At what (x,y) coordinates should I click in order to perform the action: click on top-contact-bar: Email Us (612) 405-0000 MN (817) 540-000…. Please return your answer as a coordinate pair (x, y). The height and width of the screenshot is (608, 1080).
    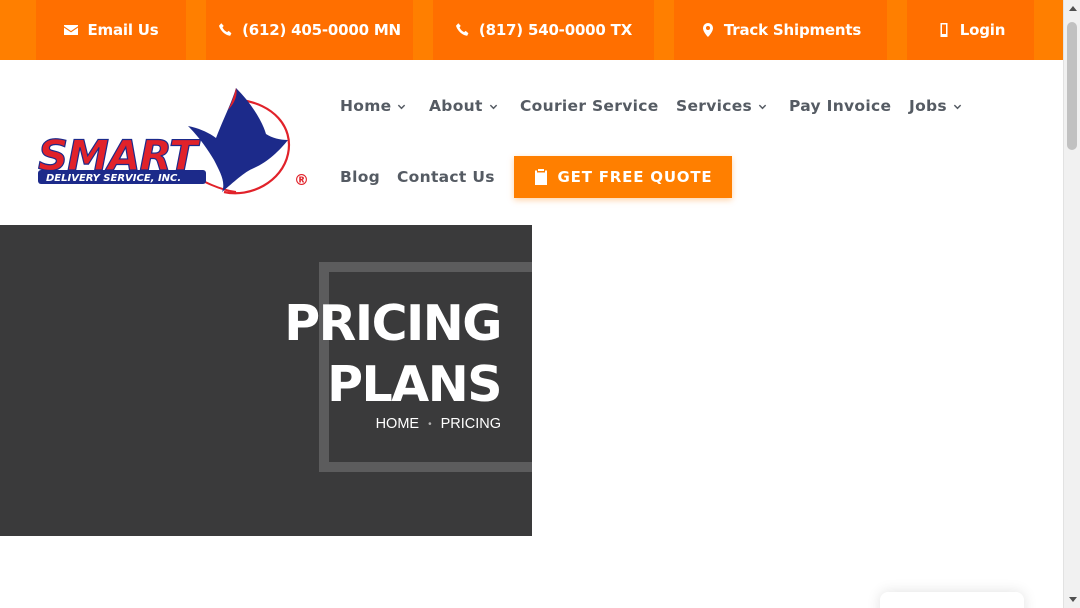
    Looking at the image, I should click on (531, 30).